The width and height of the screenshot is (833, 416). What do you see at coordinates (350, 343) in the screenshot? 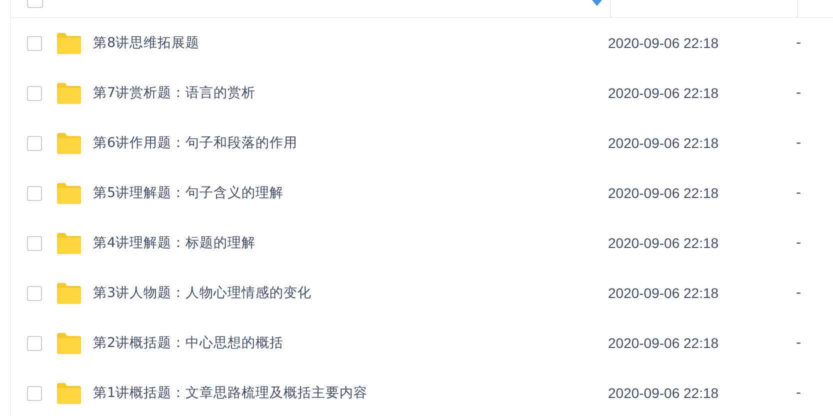
I see `file-name: 第2讲概括题：中心思想的概括` at bounding box center [350, 343].